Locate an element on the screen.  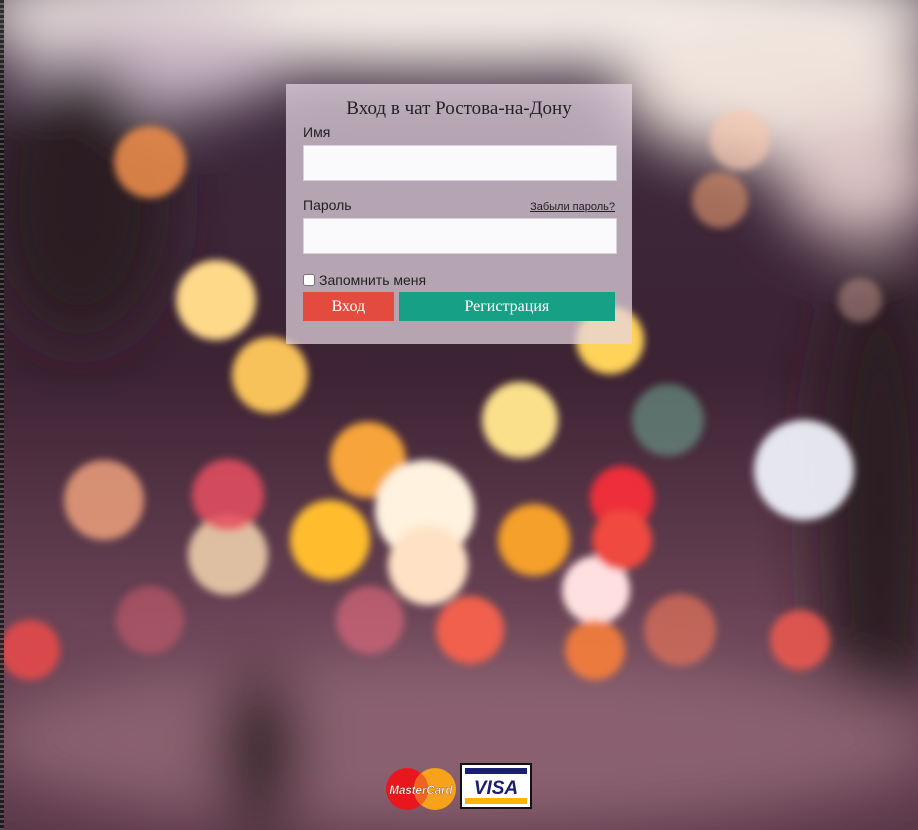
window-left-edge is located at coordinates (2, 415).